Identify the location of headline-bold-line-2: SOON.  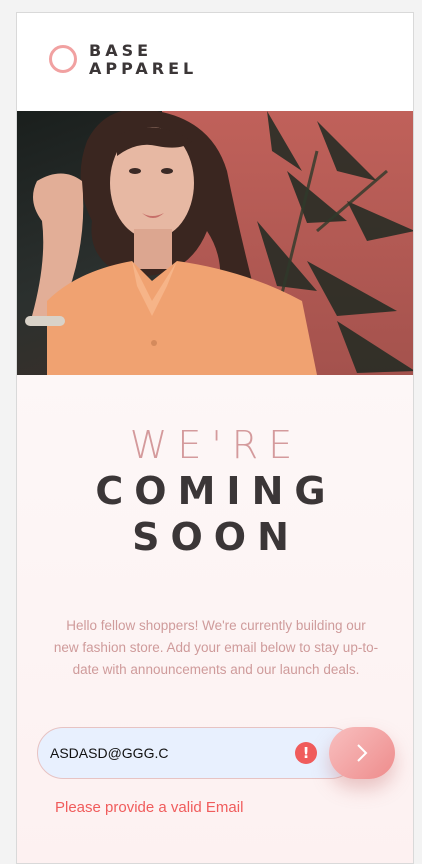
(216, 537).